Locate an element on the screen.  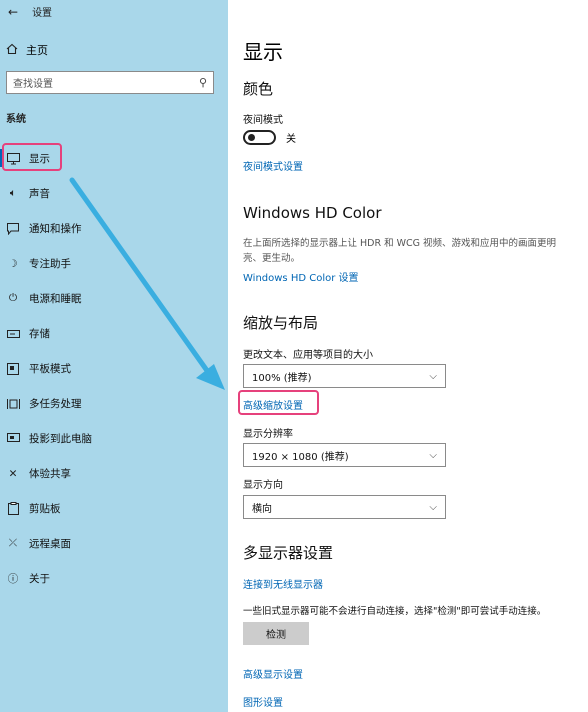
home-label: 主页 is located at coordinates (37, 50).